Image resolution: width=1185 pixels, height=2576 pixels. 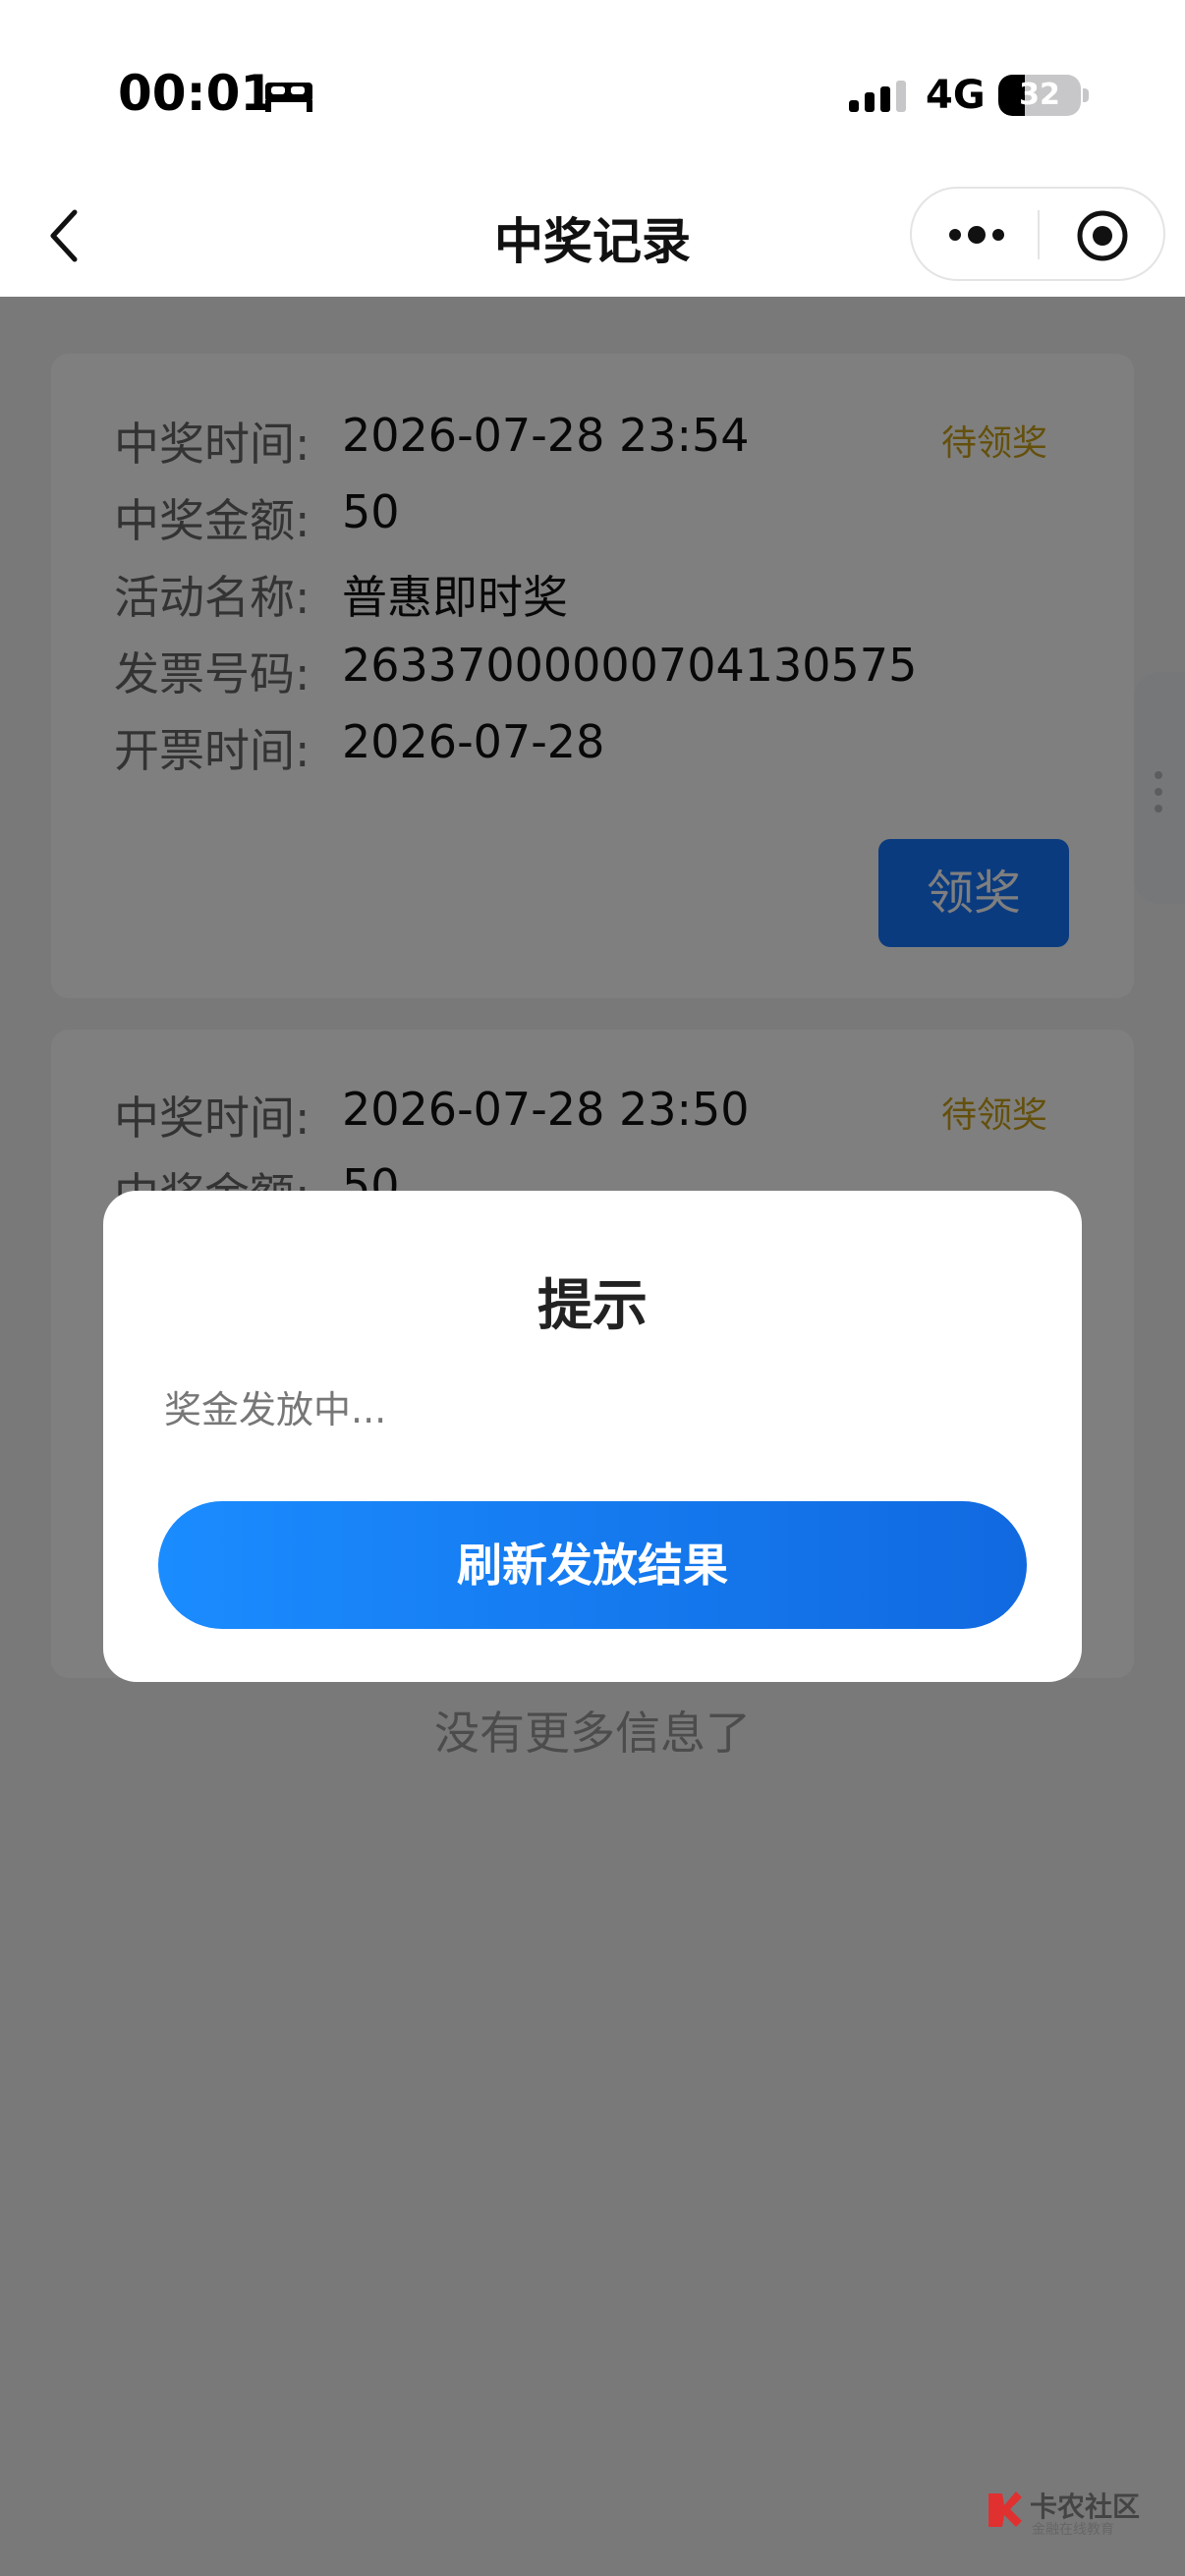 I want to click on nav-bar: 中奖记录, so click(x=592, y=237).